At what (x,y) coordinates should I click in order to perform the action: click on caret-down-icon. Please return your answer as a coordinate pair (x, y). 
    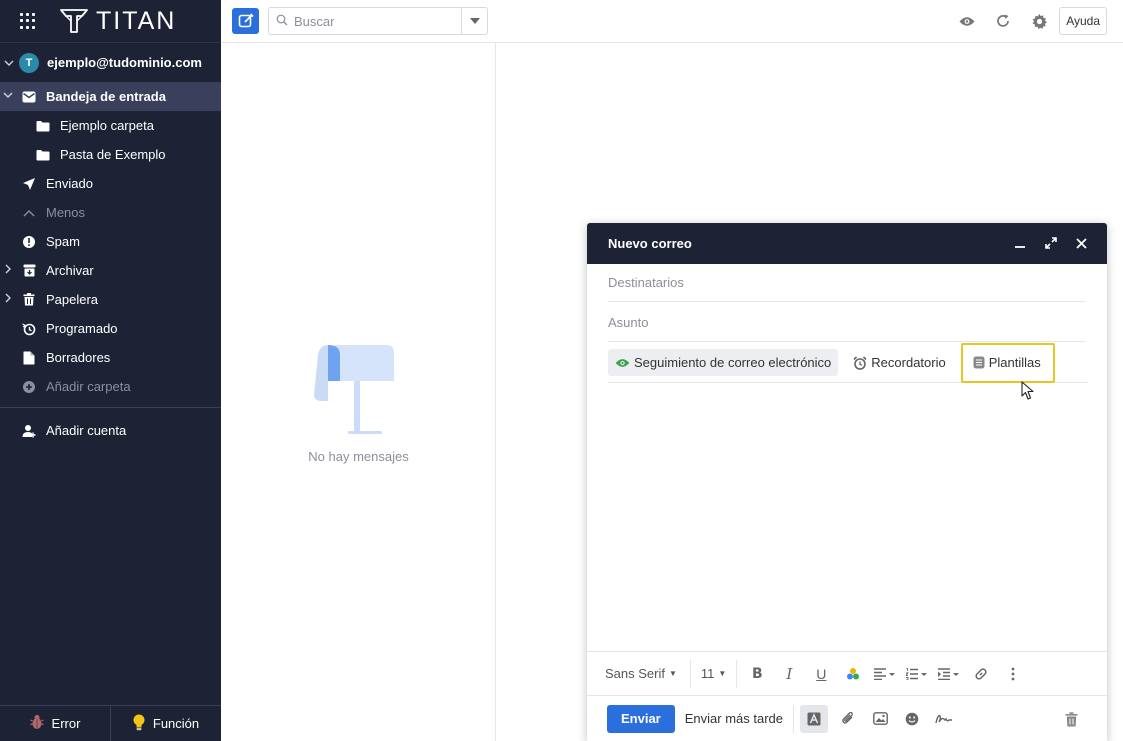
    Looking at the image, I should click on (474, 21).